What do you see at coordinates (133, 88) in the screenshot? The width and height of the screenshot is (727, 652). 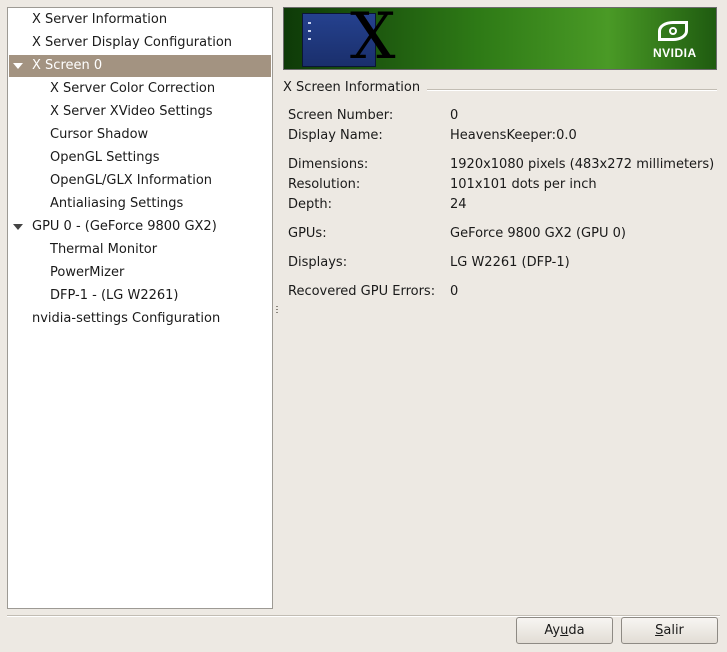 I see `tree-item-label: X Server Color Correction` at bounding box center [133, 88].